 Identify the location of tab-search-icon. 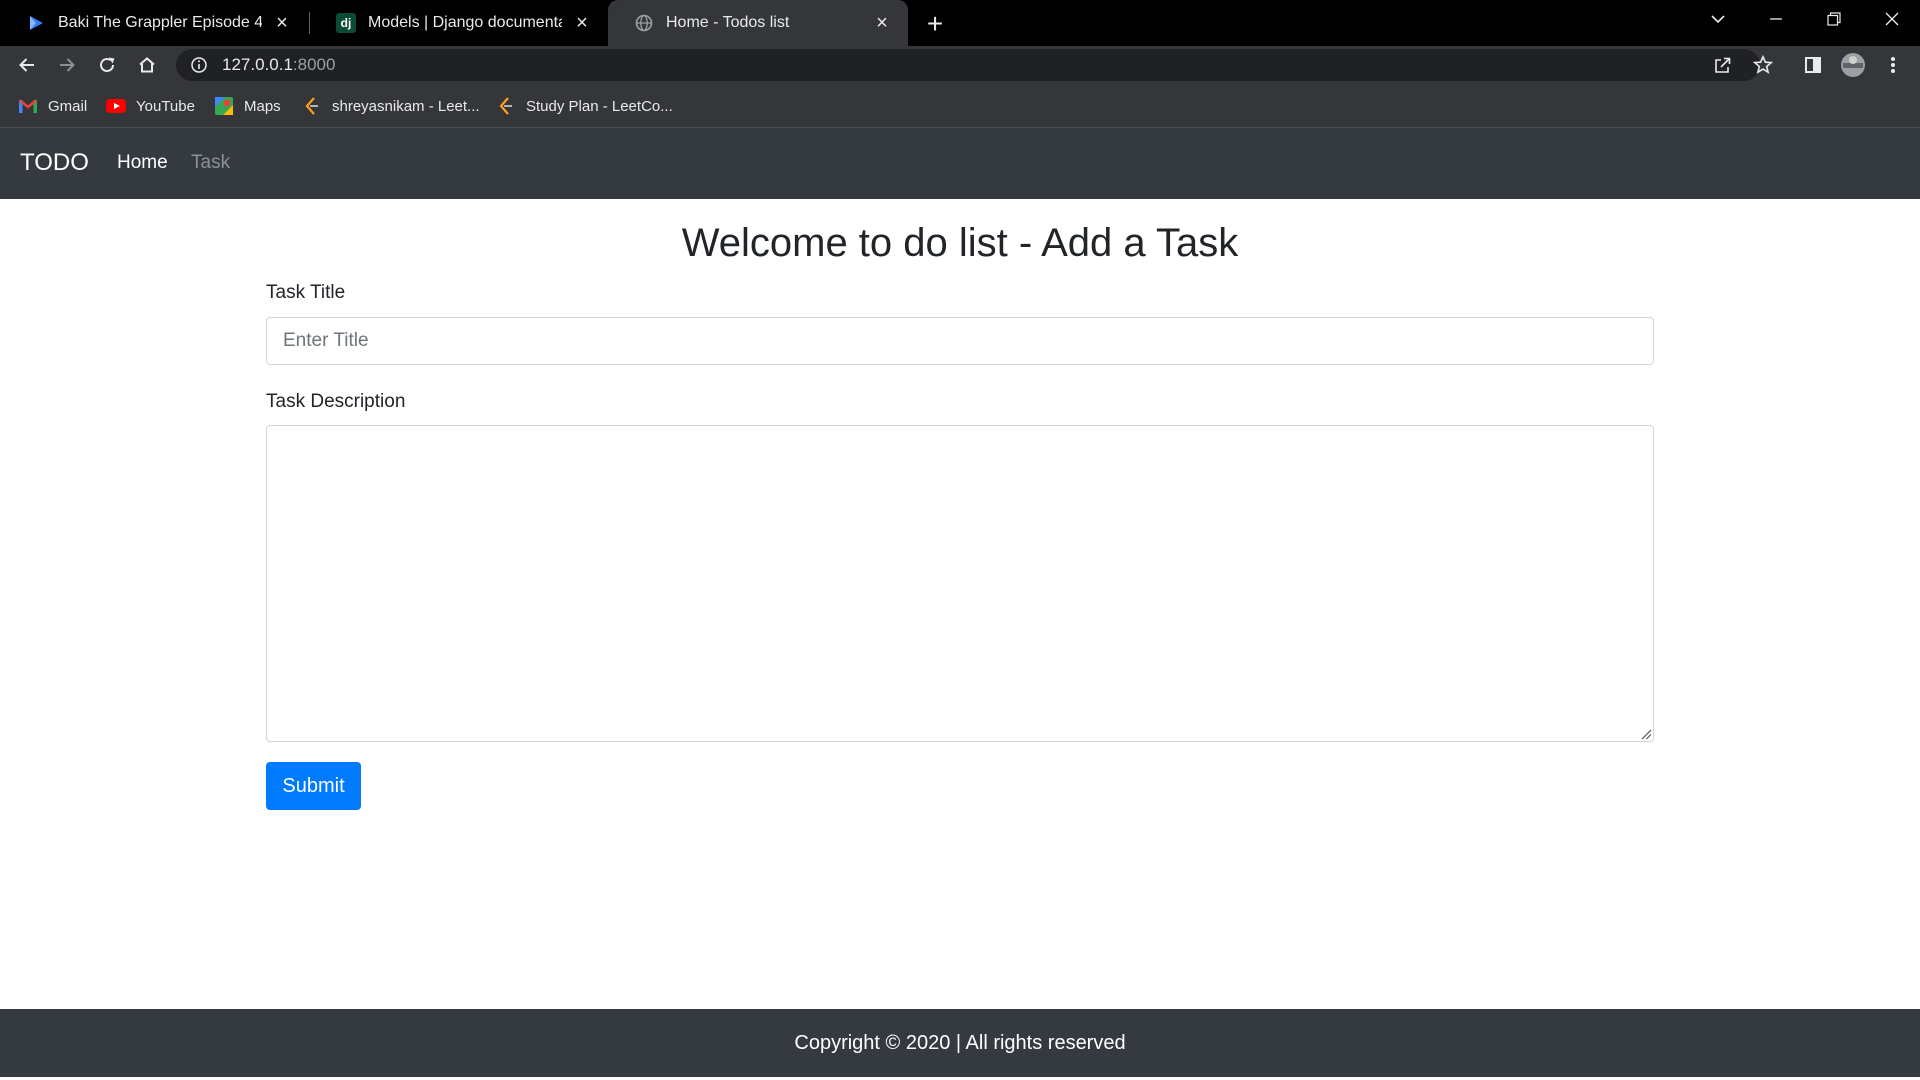
(1718, 19).